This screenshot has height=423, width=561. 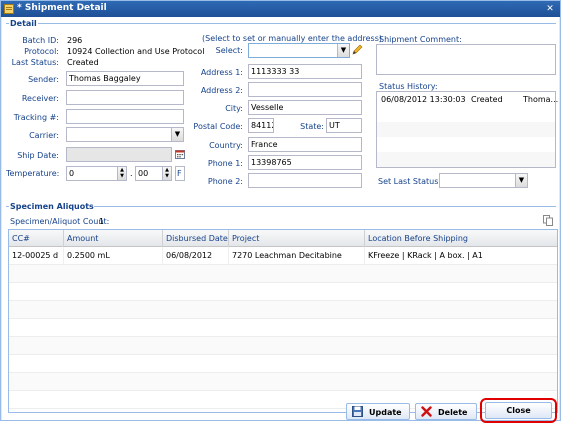 What do you see at coordinates (113, 256) in the screenshot?
I see `cell-amount: 0.2500 mL` at bounding box center [113, 256].